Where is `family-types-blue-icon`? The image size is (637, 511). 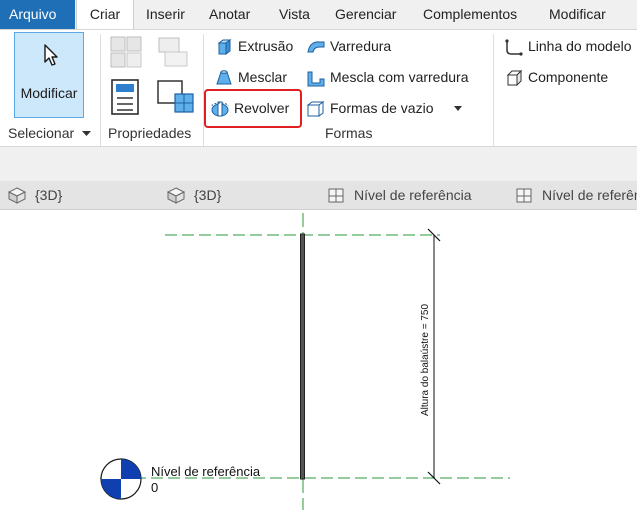
family-types-blue-icon is located at coordinates (176, 98).